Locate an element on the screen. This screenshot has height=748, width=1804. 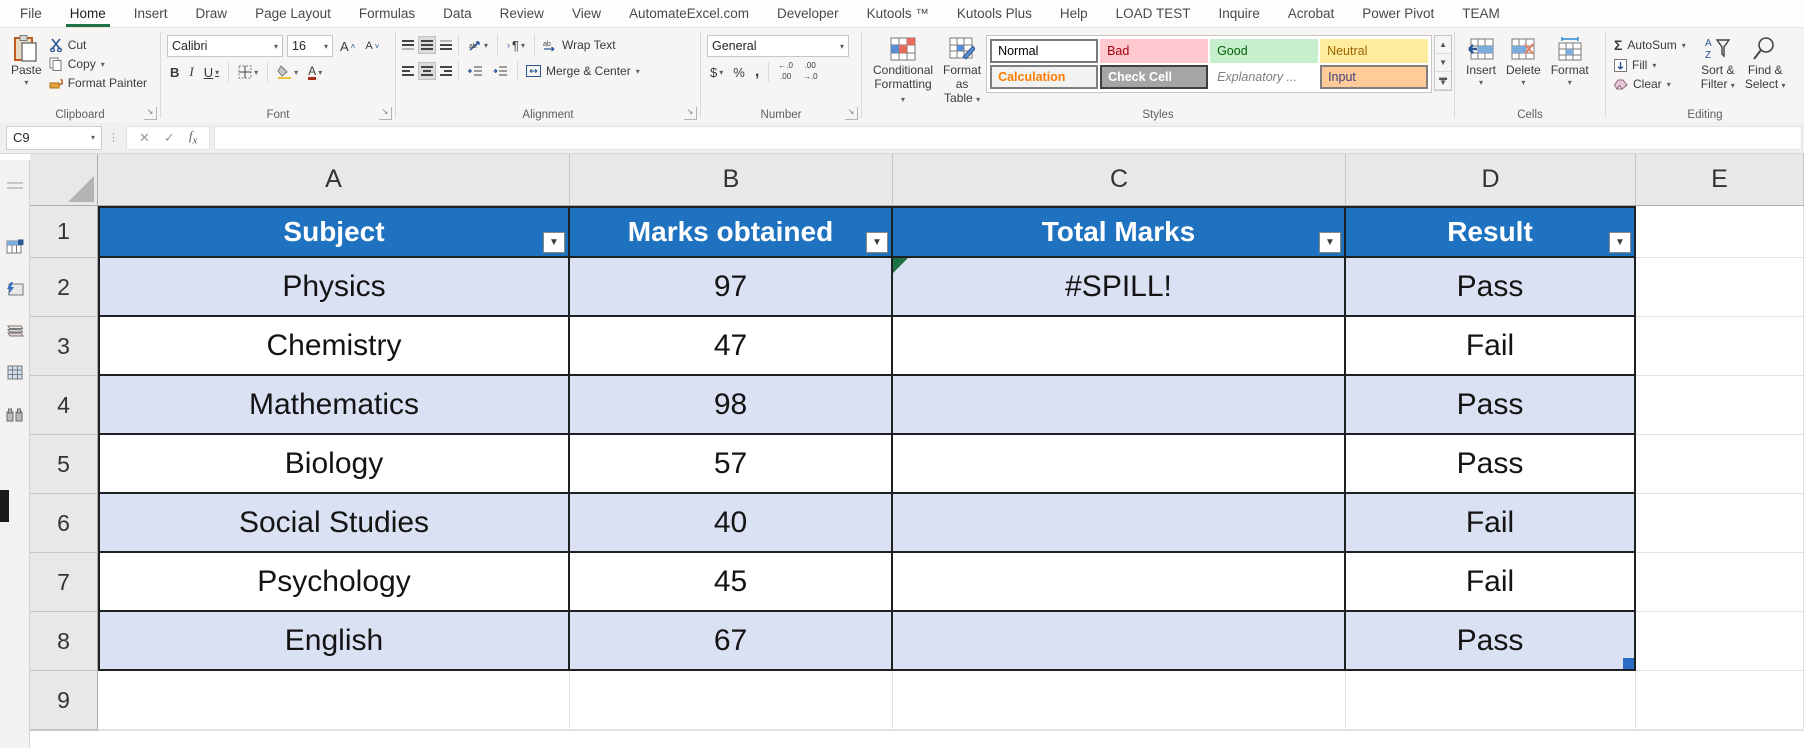
align-top-icon is located at coordinates (408, 45).